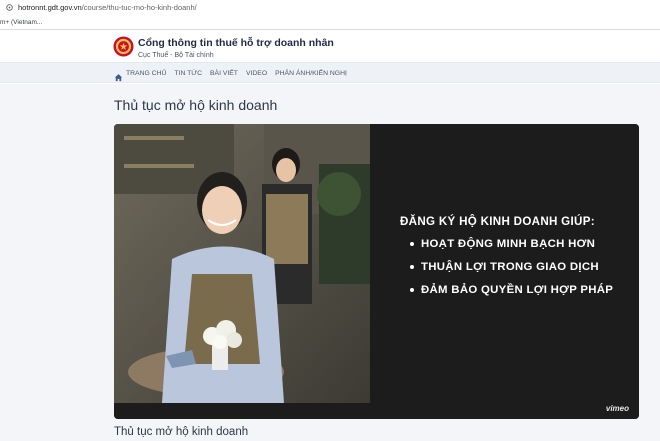 This screenshot has height=441, width=660. Describe the element at coordinates (508, 244) in the screenshot. I see `slide-bullet-text: HOẠT ĐỘNG MINH BẠCH HƠN` at that location.